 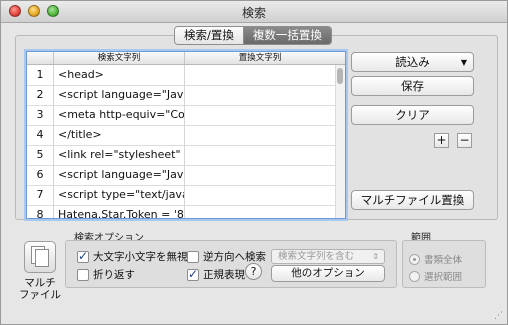 I want to click on table-row: 8Hatena.Star.Token = '8df34, so click(x=181, y=211).